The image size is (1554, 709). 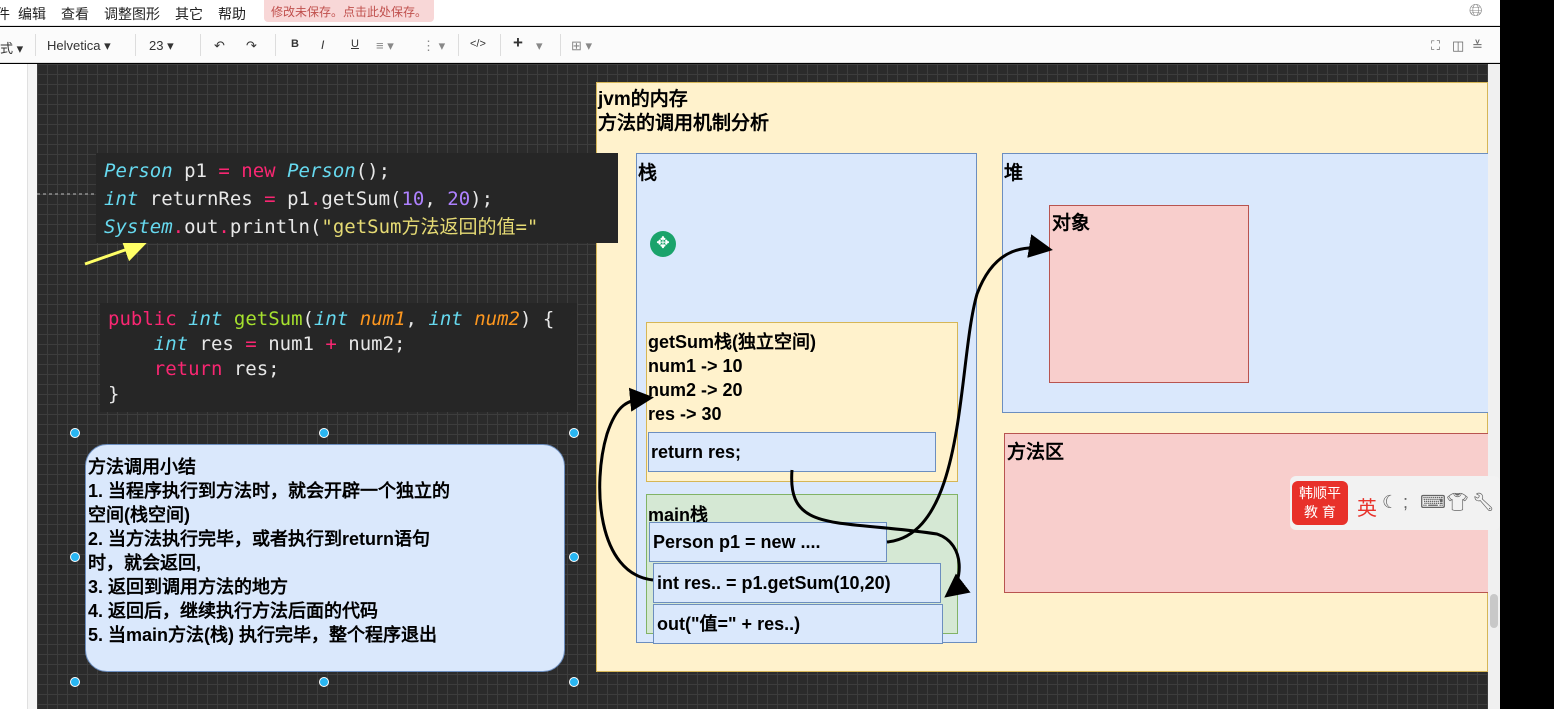 I want to click on skin-shirt-icon: 👕︎, so click(x=1457, y=502).